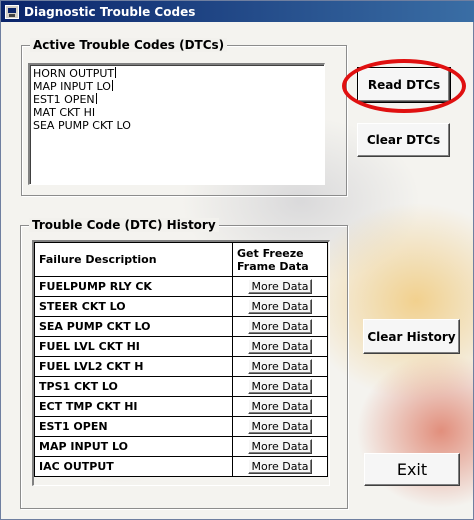 Image resolution: width=474 pixels, height=520 pixels. I want to click on table-row: TPS1 CKT LO More Data, so click(181, 386).